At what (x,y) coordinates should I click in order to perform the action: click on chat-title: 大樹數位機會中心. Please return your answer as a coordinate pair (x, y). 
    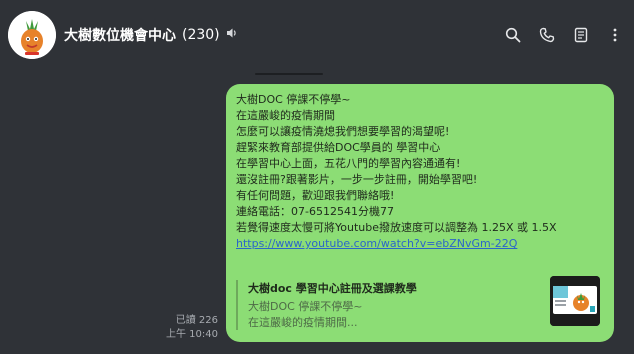
    Looking at the image, I should click on (120, 36).